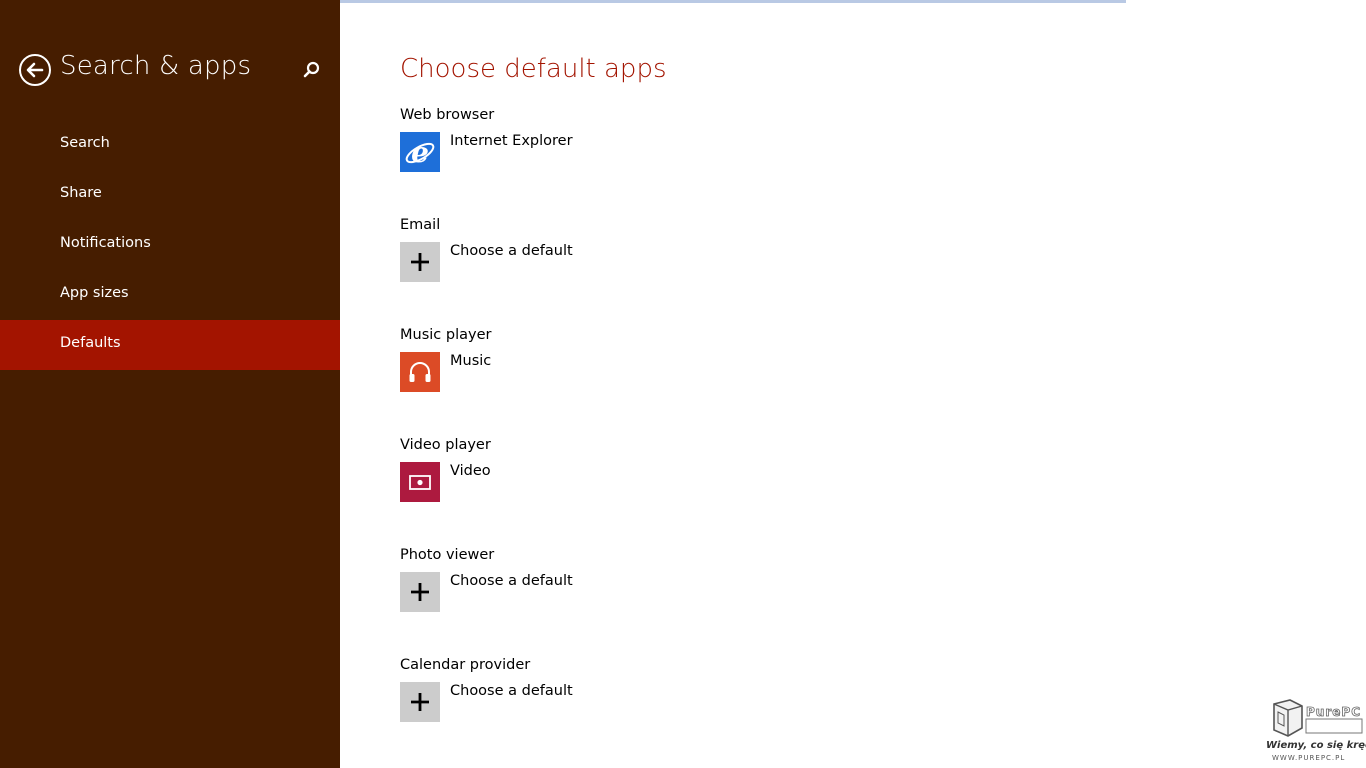 The width and height of the screenshot is (1366, 768). Describe the element at coordinates (580, 486) in the screenshot. I see `video-player-app-button: Video` at that location.